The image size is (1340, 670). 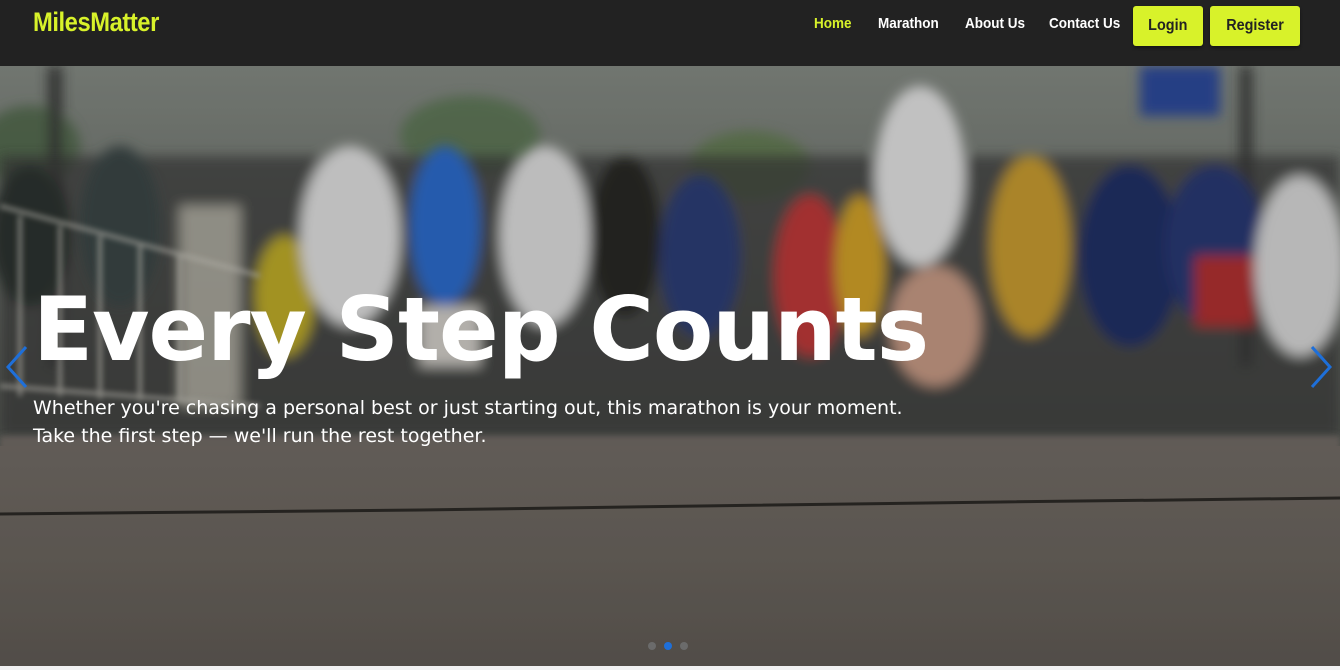 I want to click on page-bottom-edge, so click(x=670, y=668).